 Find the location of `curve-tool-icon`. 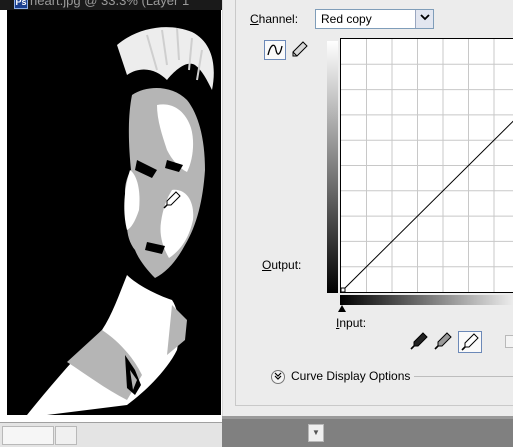

curve-tool-icon is located at coordinates (275, 50).